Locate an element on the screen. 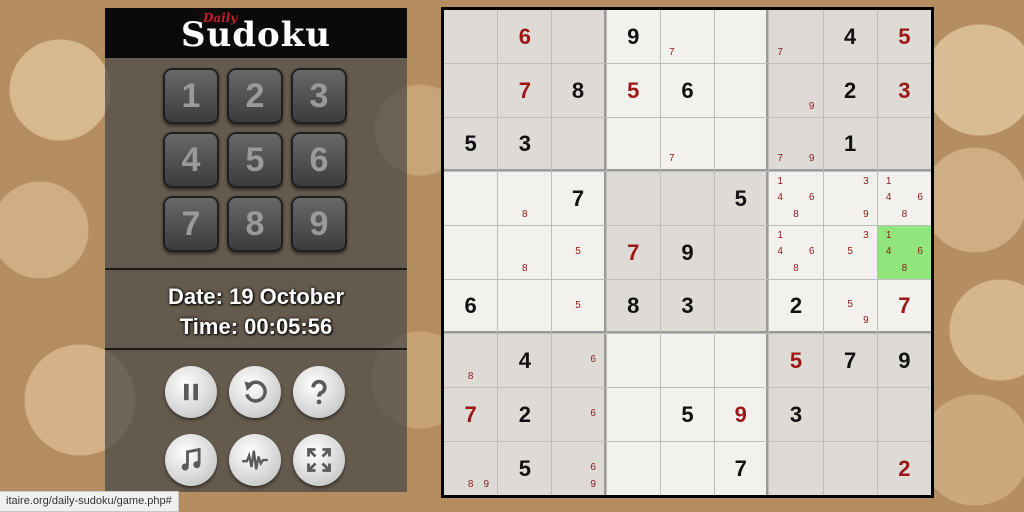 The height and width of the screenshot is (512, 1024). help-button is located at coordinates (319, 392).